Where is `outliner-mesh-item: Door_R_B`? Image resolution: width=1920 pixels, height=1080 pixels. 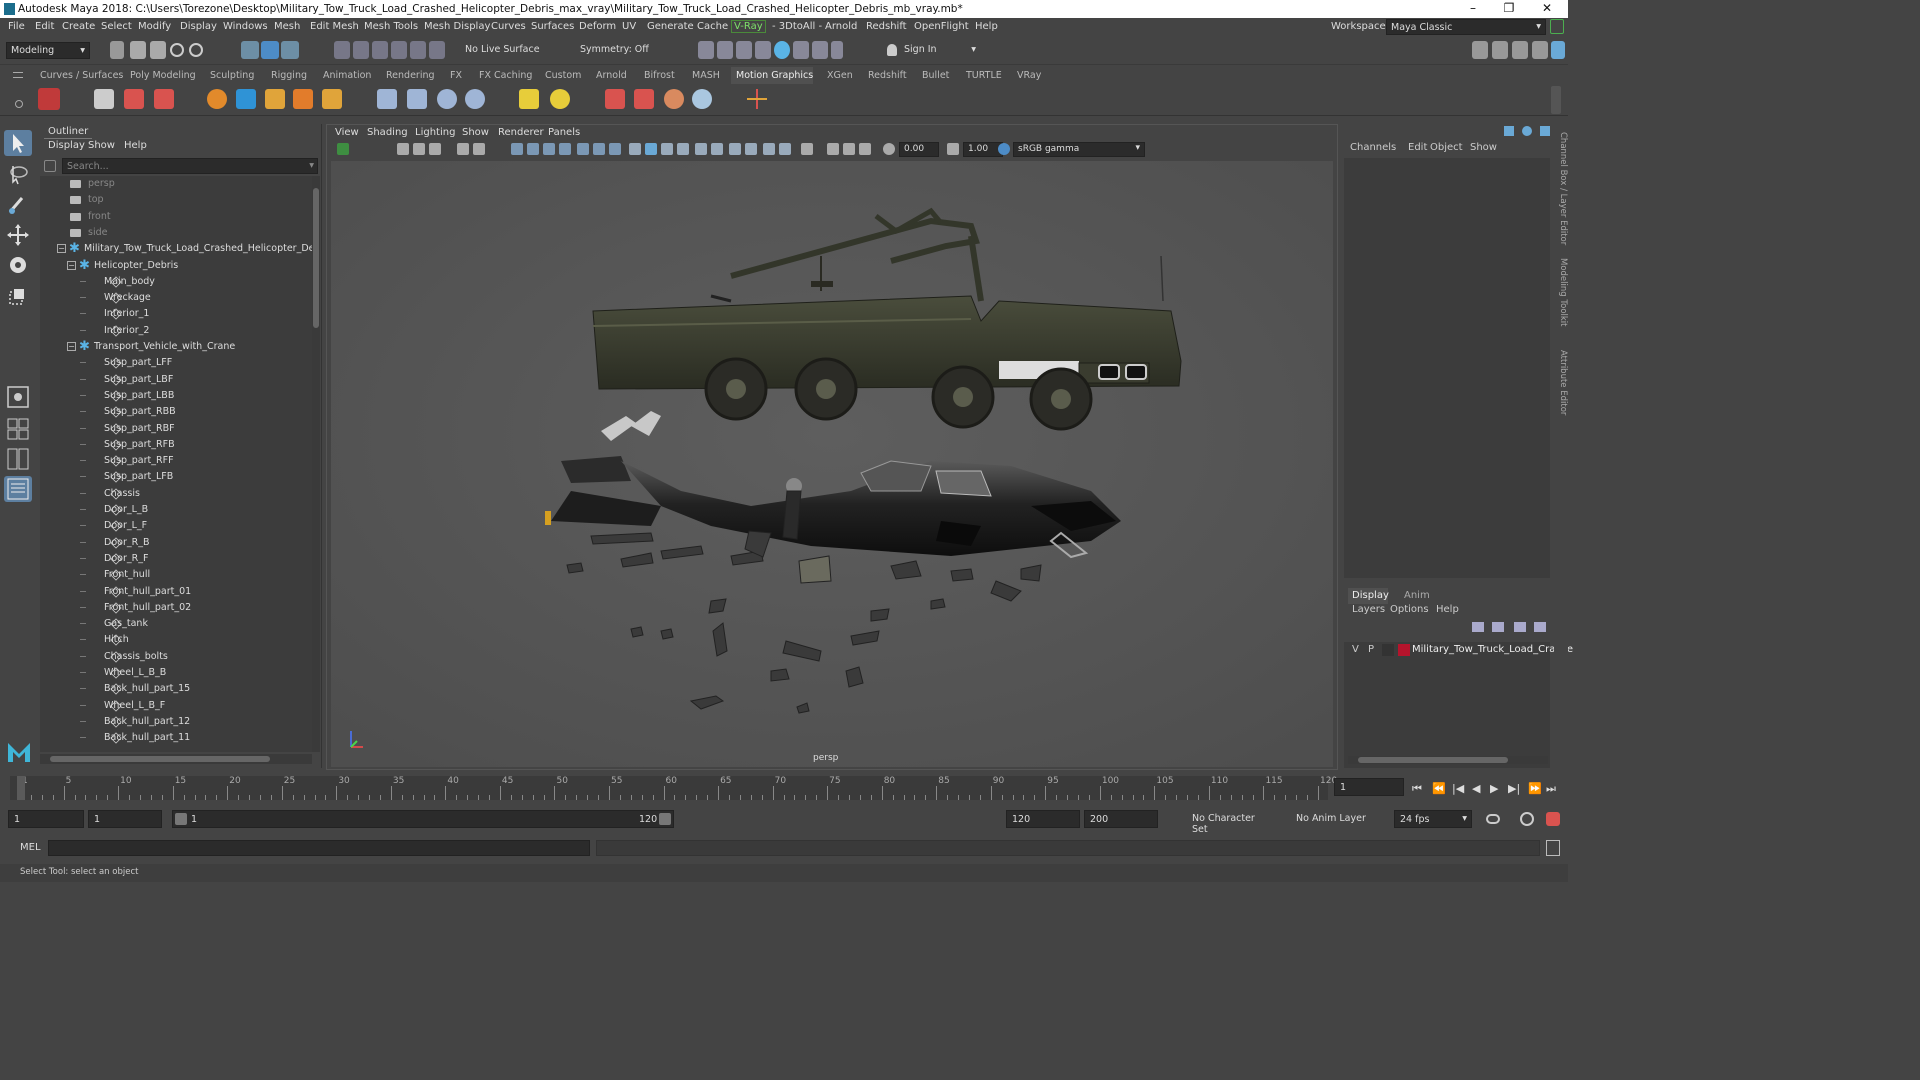 outliner-mesh-item: Door_R_B is located at coordinates (176, 543).